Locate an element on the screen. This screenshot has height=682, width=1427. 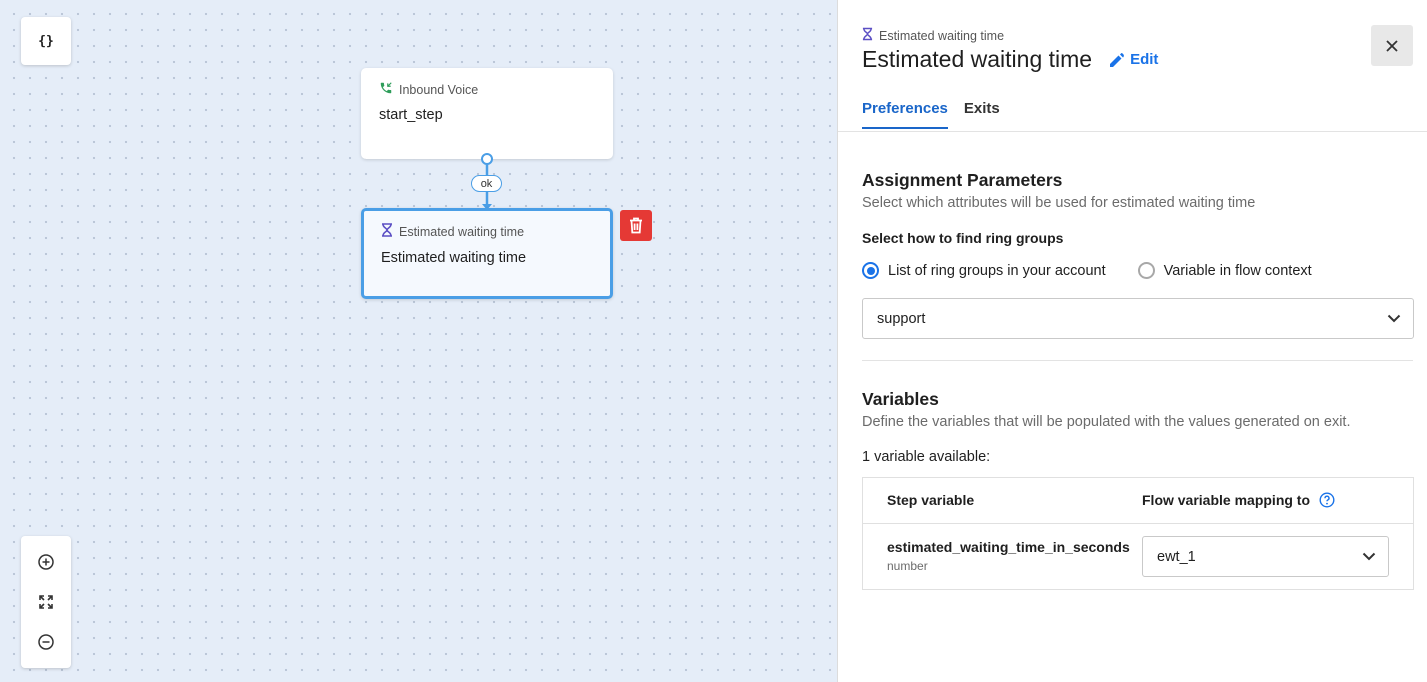
panel-title-row: Estimated waiting time Edit is located at coordinates (1010, 59).